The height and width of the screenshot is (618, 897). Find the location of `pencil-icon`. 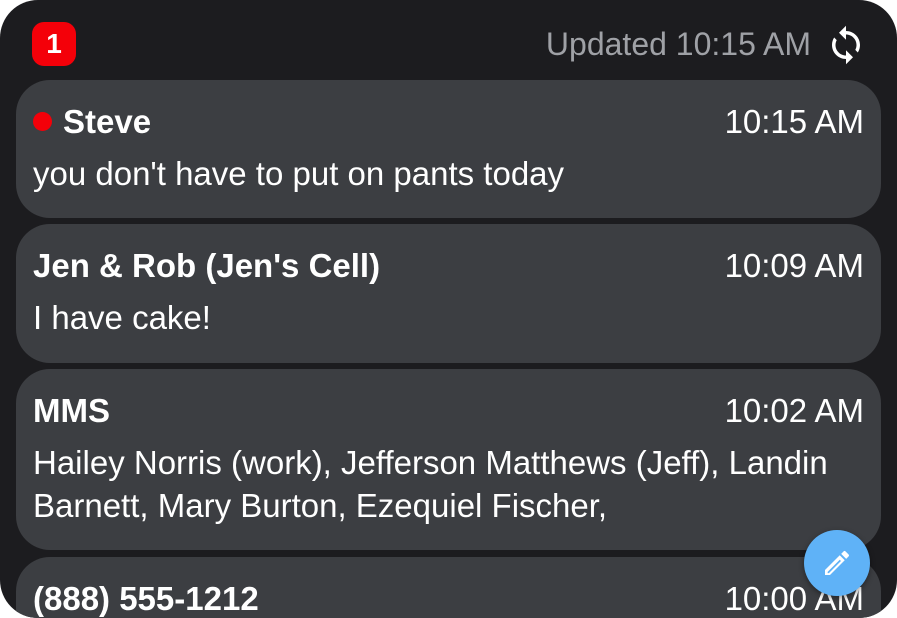

pencil-icon is located at coordinates (837, 562).